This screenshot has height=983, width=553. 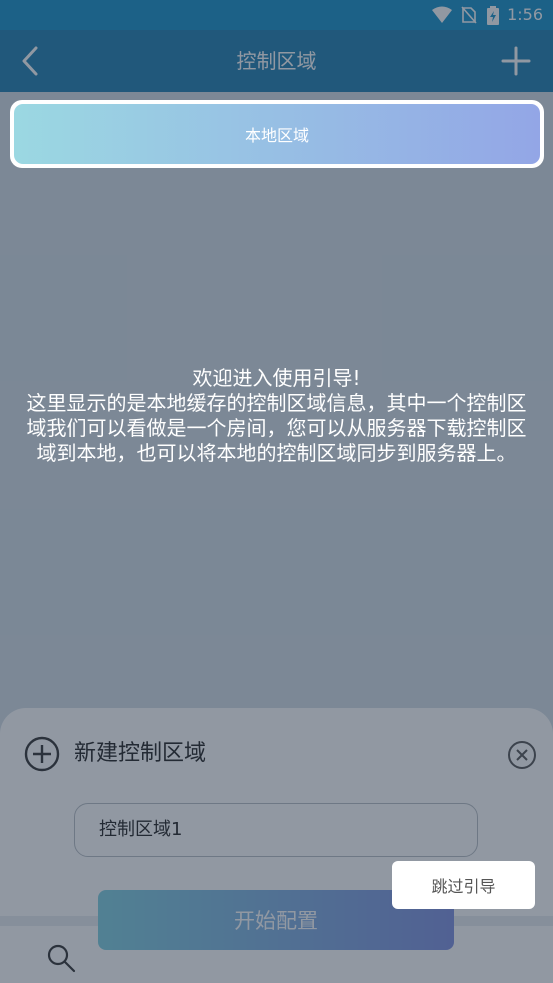 What do you see at coordinates (463, 885) in the screenshot?
I see `skip-guide-button: 跳过引导` at bounding box center [463, 885].